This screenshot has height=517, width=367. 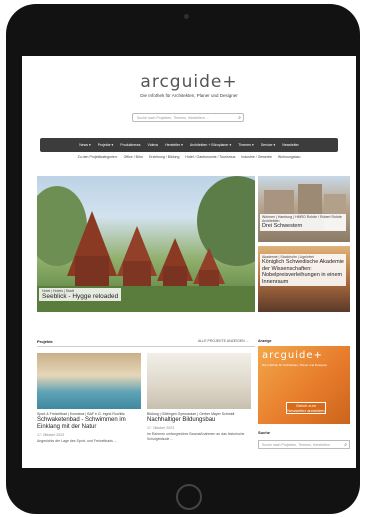 What do you see at coordinates (290, 145) in the screenshot?
I see `nav-item: Newsletter` at bounding box center [290, 145].